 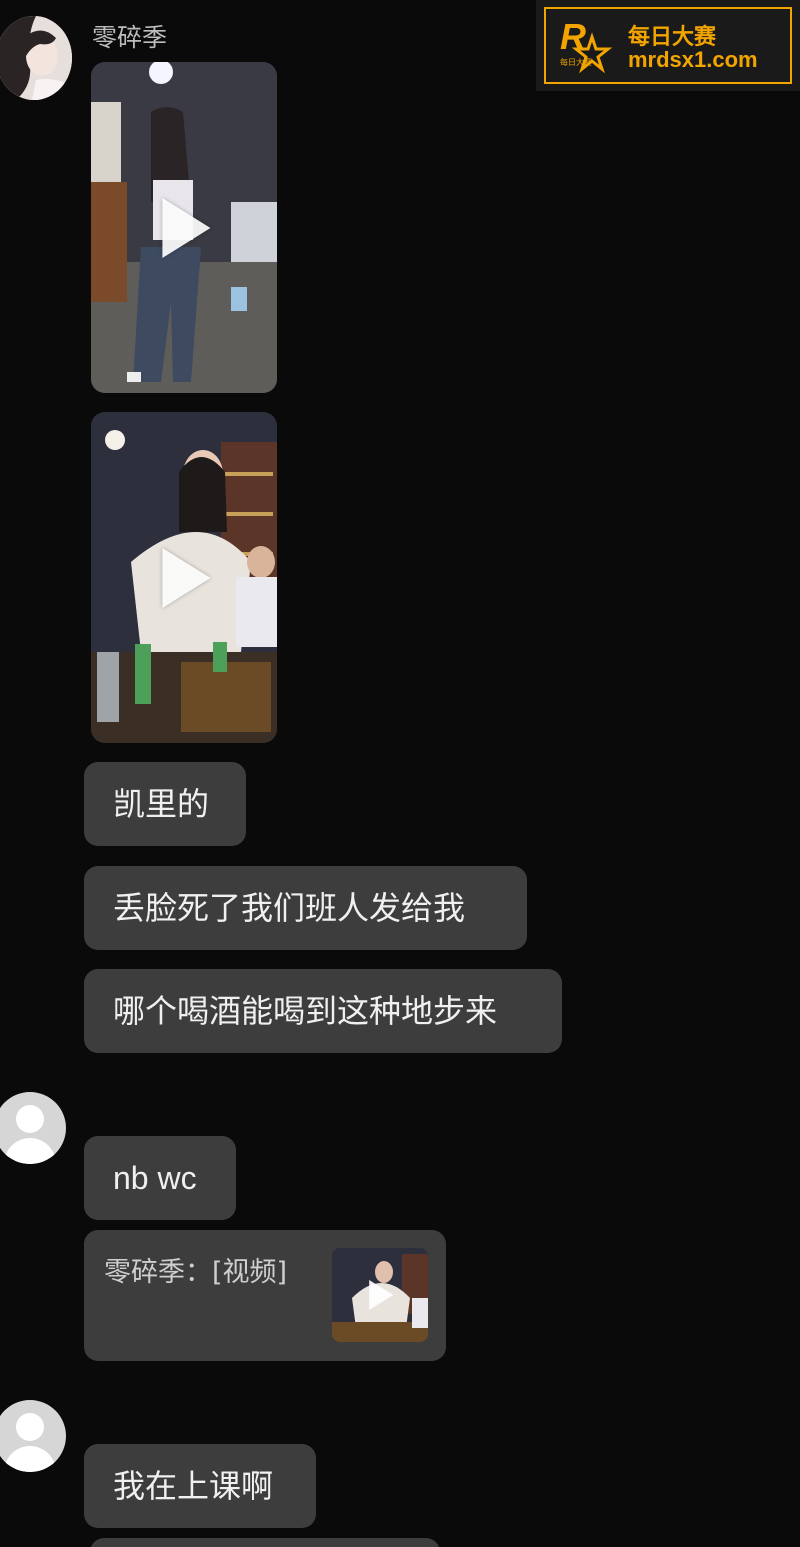 I want to click on avatar-photo-icon, so click(x=36, y=58).